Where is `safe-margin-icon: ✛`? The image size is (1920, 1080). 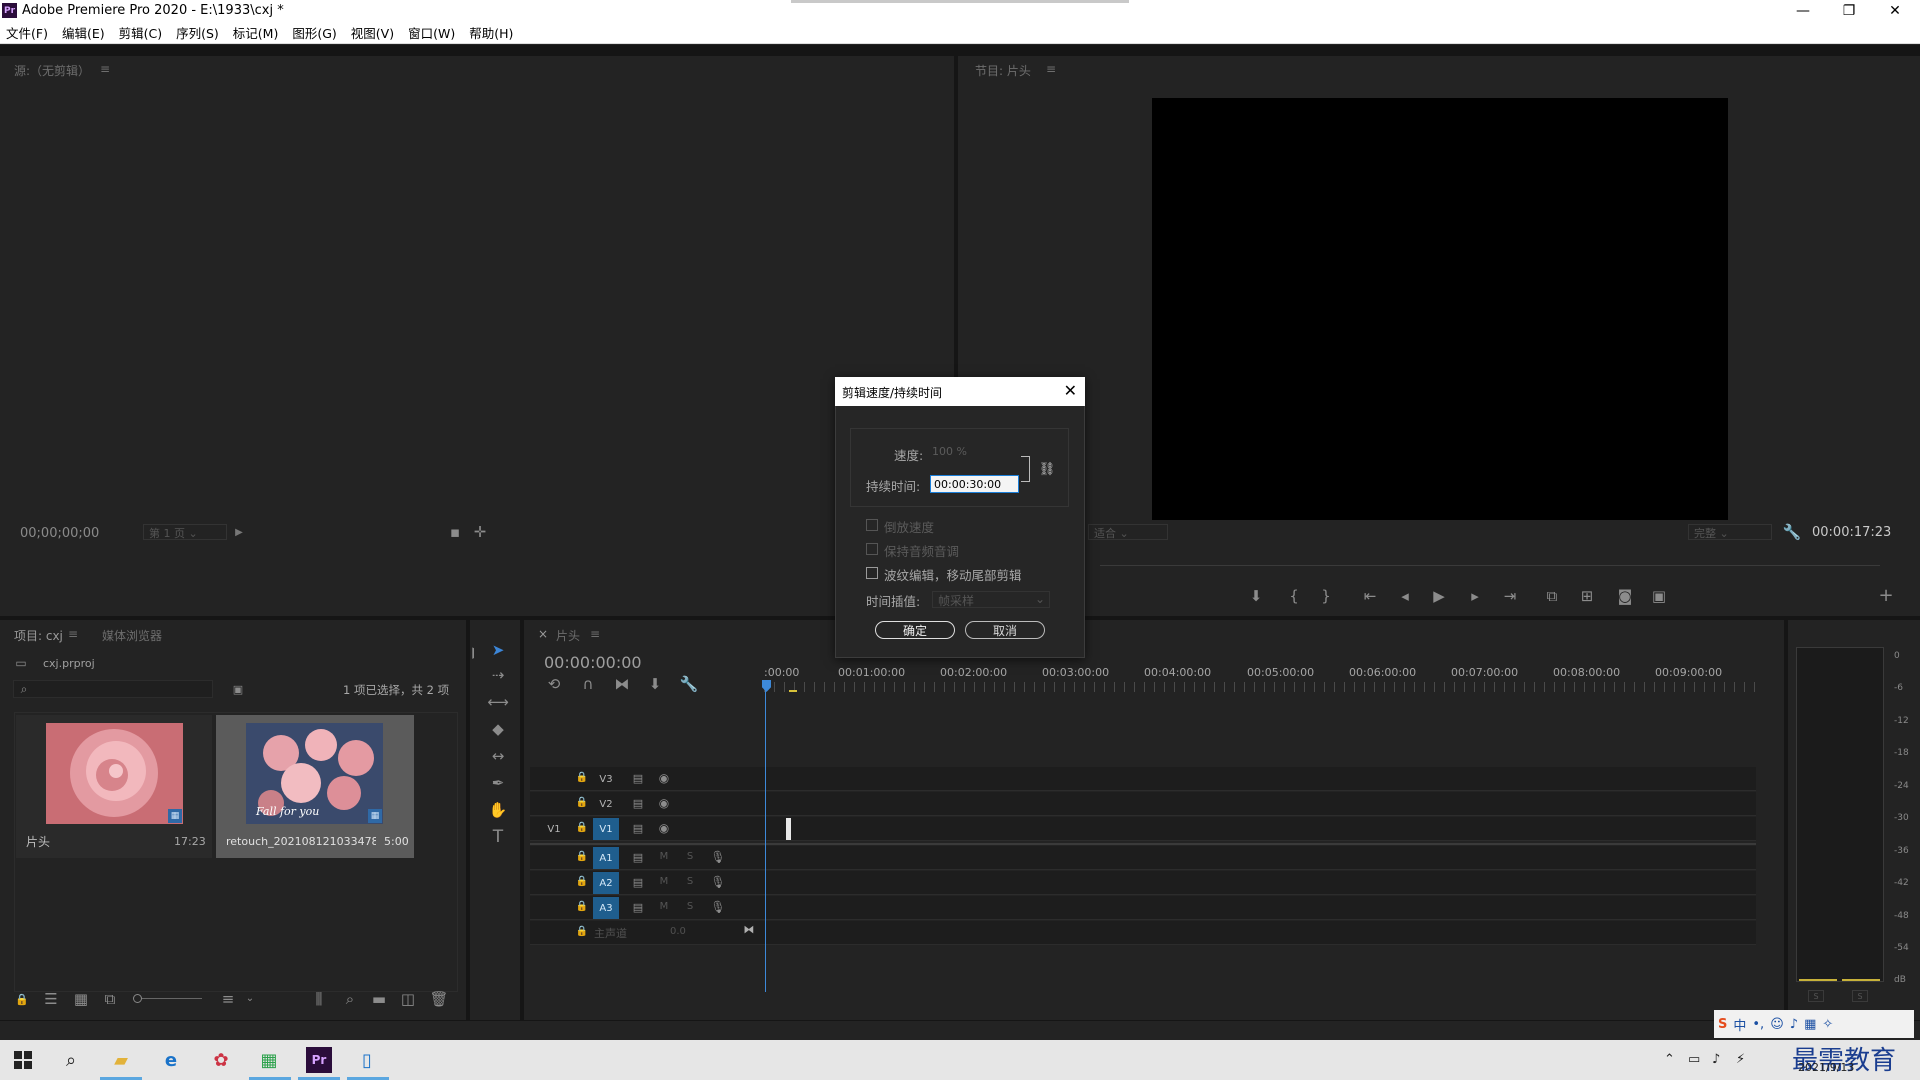 safe-margin-icon: ✛ is located at coordinates (480, 531).